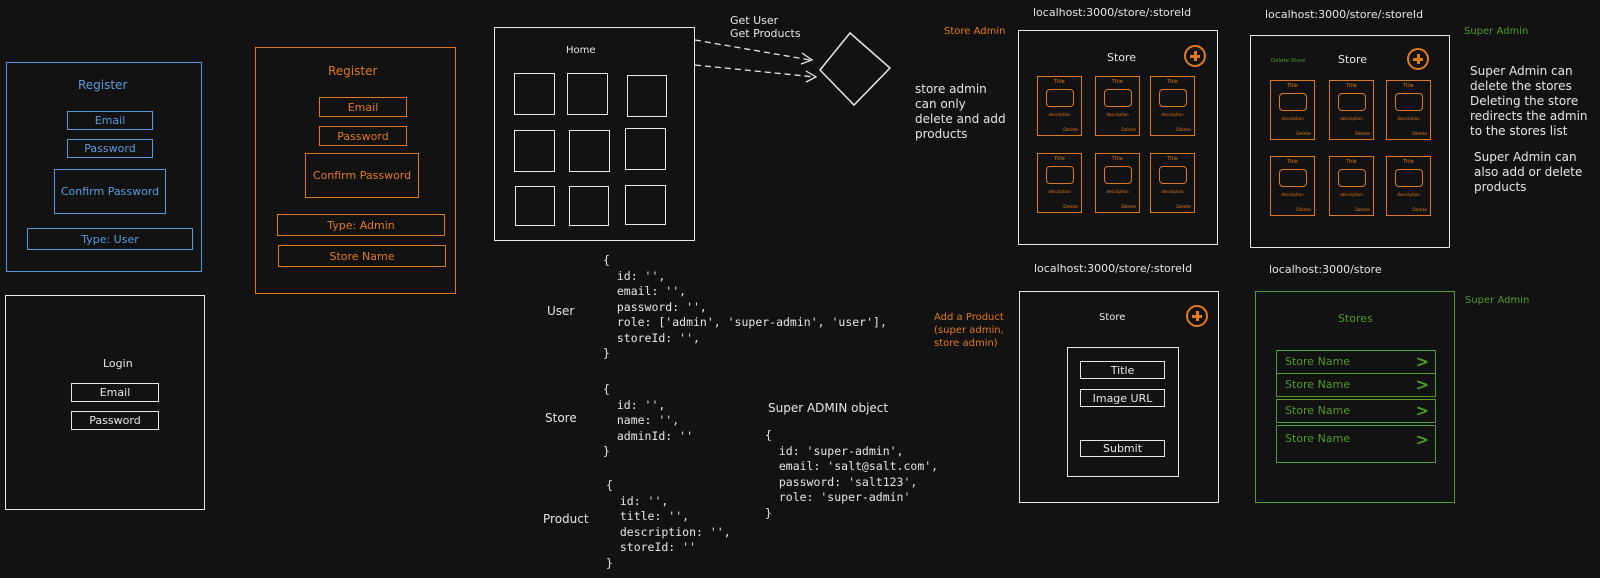 The height and width of the screenshot is (578, 1600). I want to click on store-admin-role-label: Store Admin, so click(975, 31).